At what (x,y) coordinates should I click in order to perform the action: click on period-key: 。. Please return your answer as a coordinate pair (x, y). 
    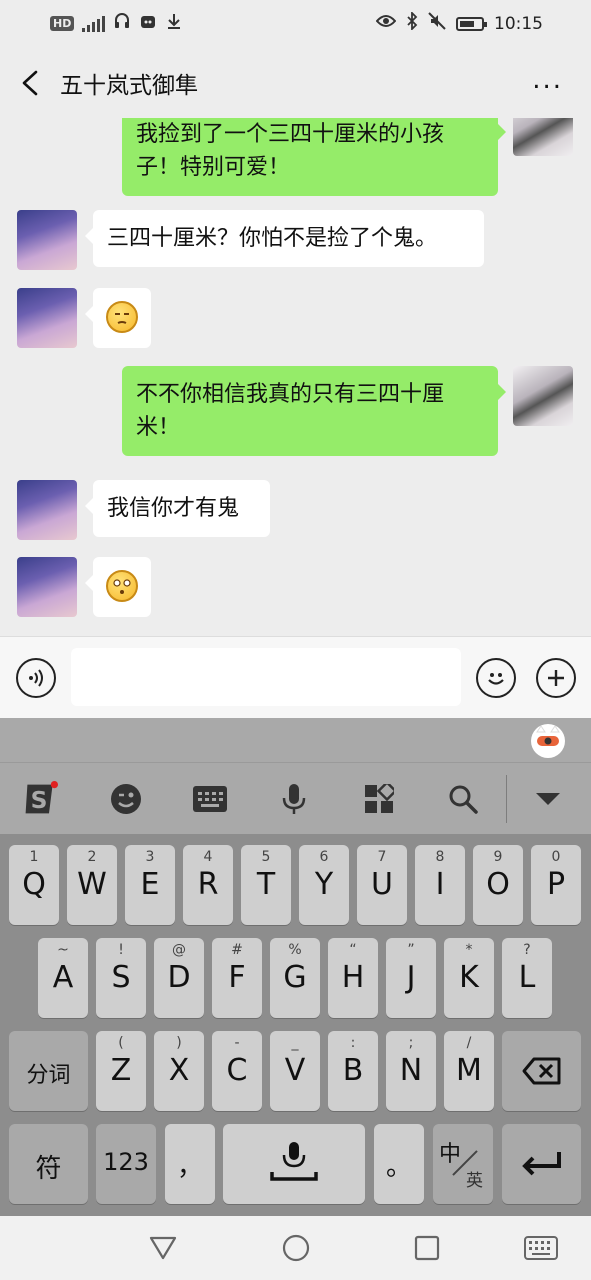
    Looking at the image, I should click on (399, 1164).